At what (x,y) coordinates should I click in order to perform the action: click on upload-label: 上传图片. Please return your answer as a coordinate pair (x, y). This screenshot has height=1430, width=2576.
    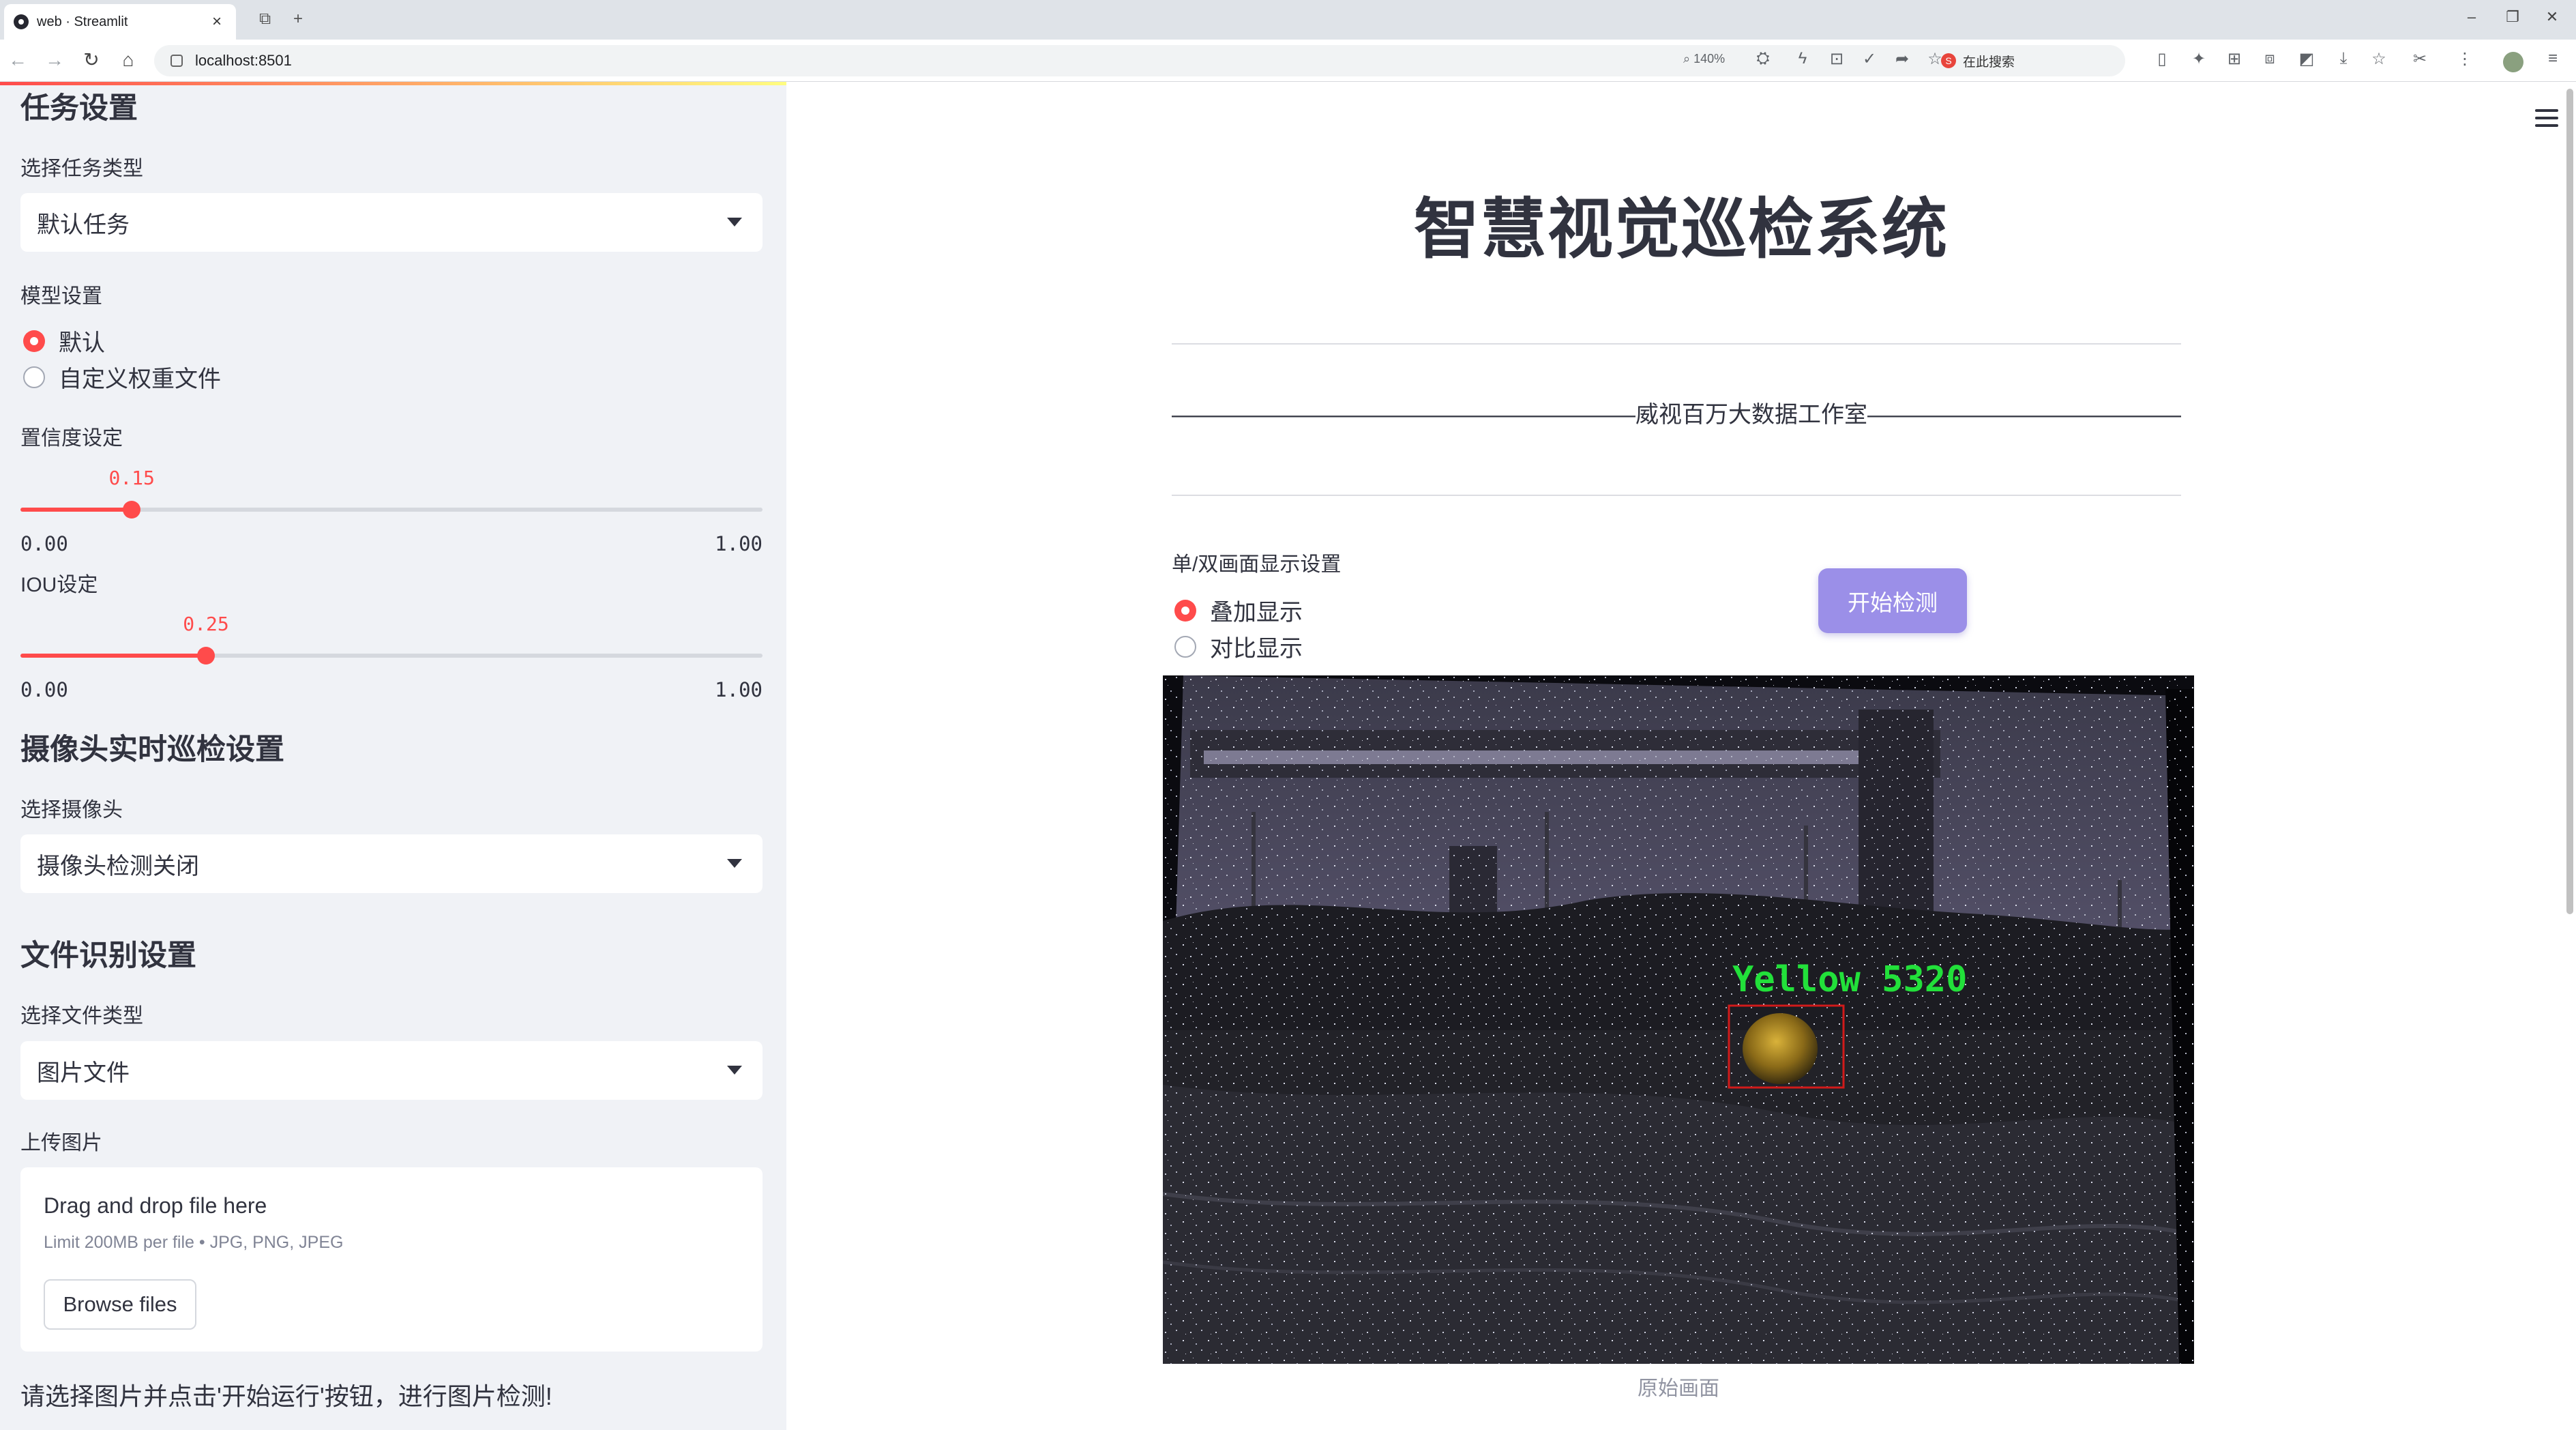
    Looking at the image, I should click on (61, 1143).